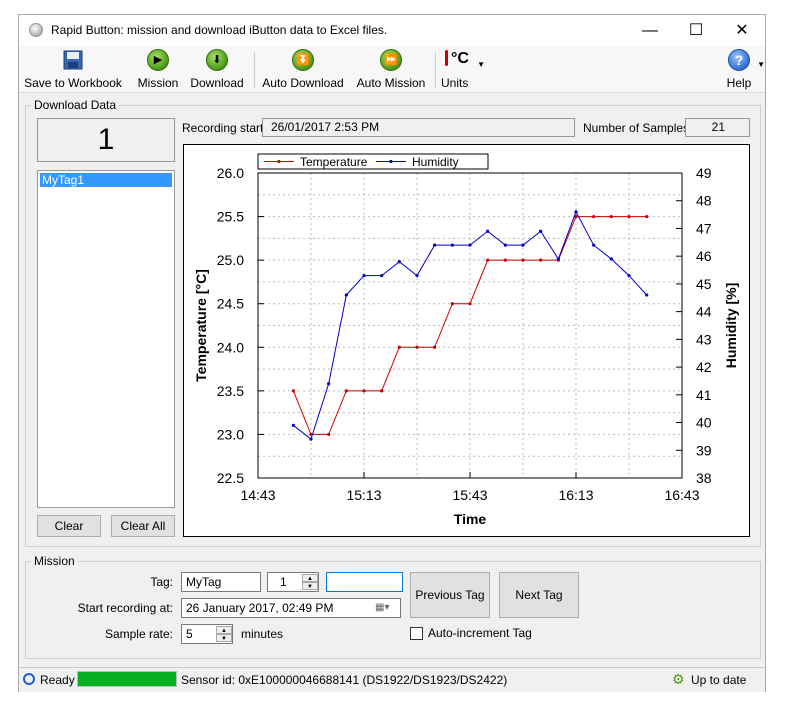  I want to click on x-tick-label: 14:43, so click(257, 495).